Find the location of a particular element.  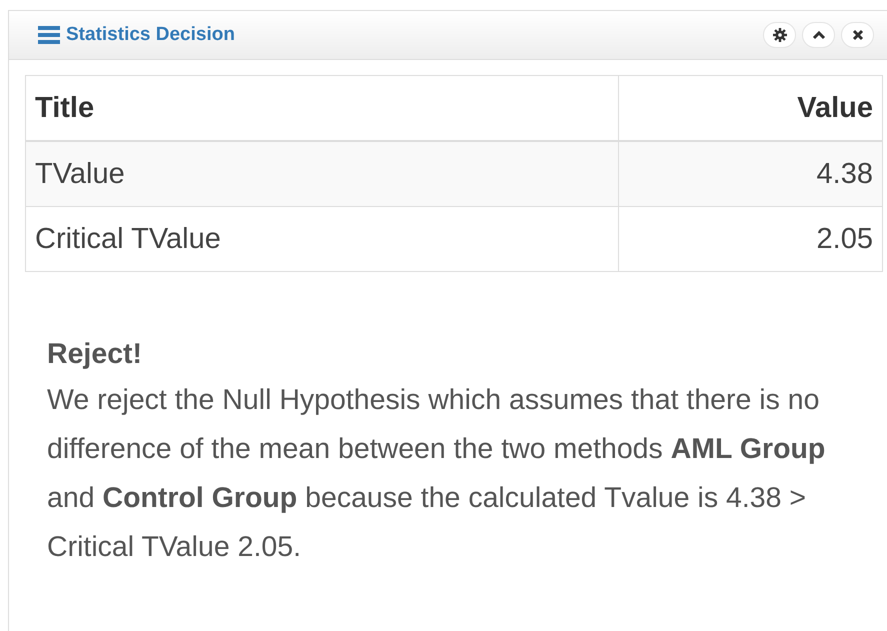

table-cell: TValue is located at coordinates (322, 173).